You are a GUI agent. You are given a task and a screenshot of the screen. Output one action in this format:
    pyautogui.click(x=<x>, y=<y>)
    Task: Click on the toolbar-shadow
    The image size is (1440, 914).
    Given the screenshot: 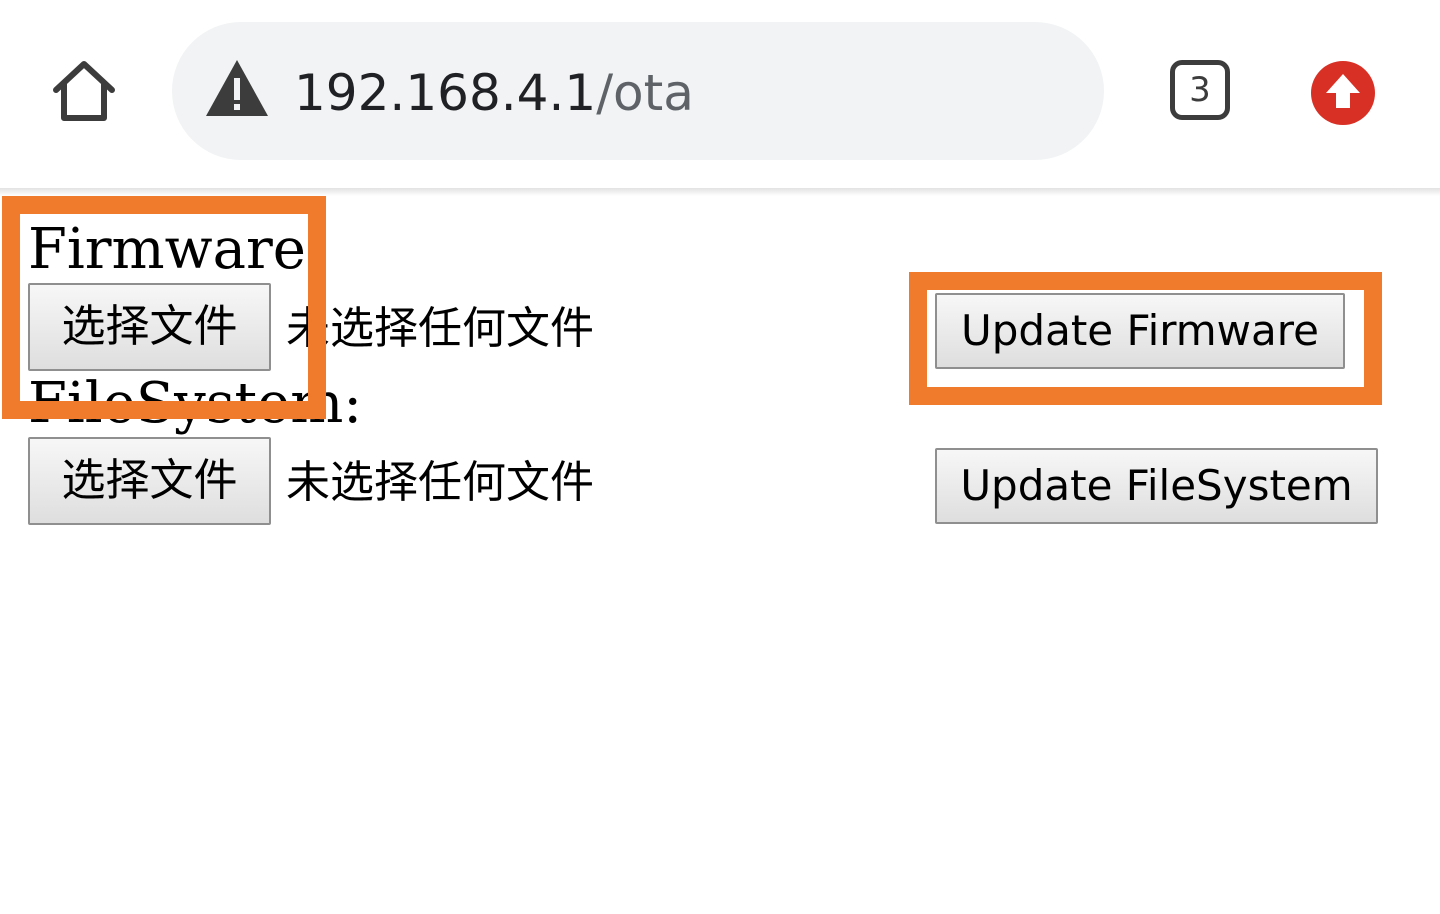 What is the action you would take?
    pyautogui.click(x=720, y=192)
    